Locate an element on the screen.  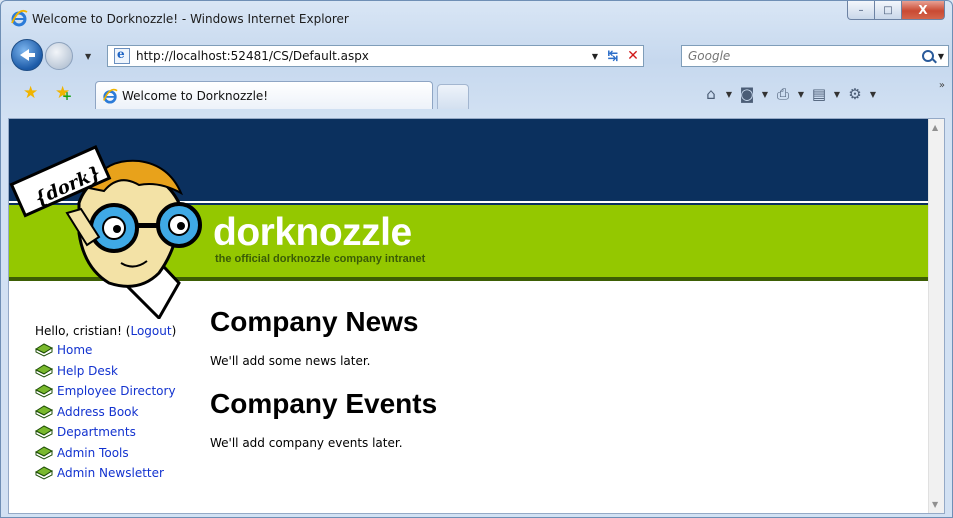
news-text: We'll add some news later. is located at coordinates (290, 361).